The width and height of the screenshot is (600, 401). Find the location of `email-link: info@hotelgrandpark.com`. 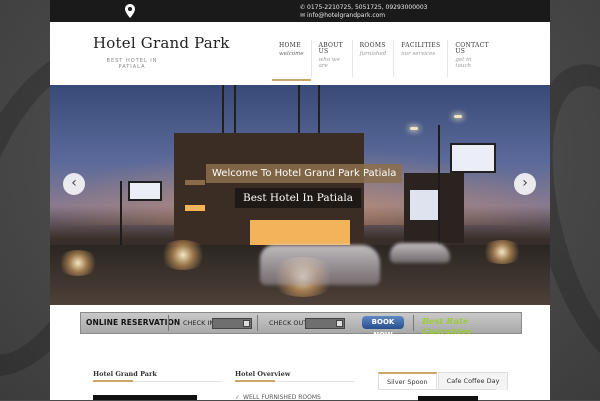

email-link: info@hotelgrandpark.com is located at coordinates (346, 15).